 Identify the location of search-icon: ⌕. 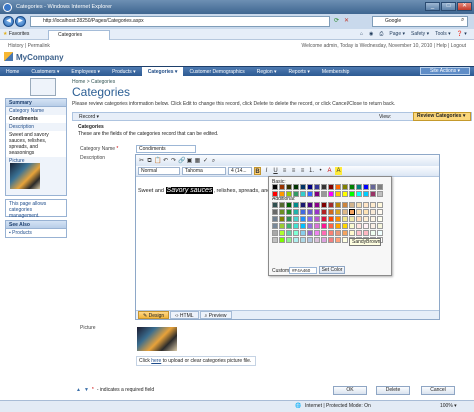
(462, 20).